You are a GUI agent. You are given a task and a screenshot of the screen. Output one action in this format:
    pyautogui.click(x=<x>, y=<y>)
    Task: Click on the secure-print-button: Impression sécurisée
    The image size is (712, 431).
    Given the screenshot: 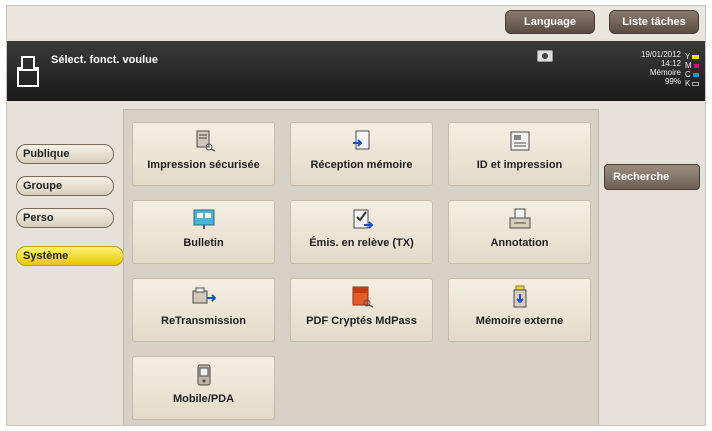 What is the action you would take?
    pyautogui.click(x=203, y=154)
    